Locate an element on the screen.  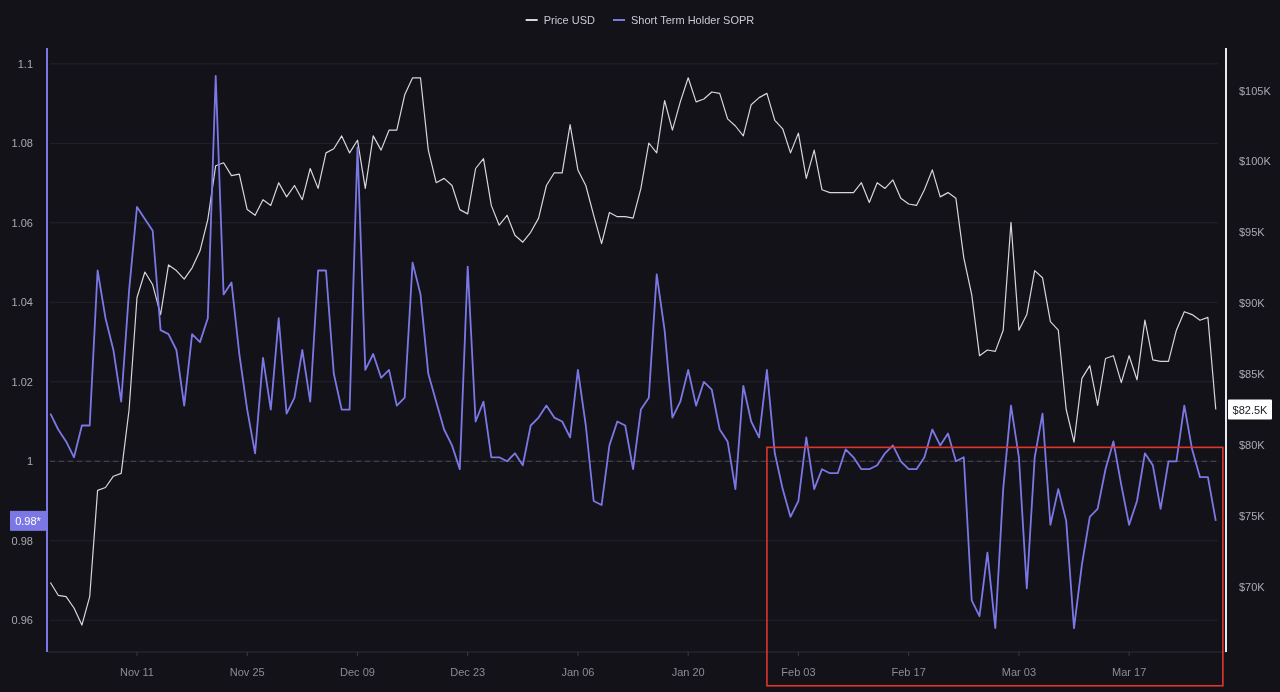
axis-label: Jan 20 is located at coordinates (688, 672).